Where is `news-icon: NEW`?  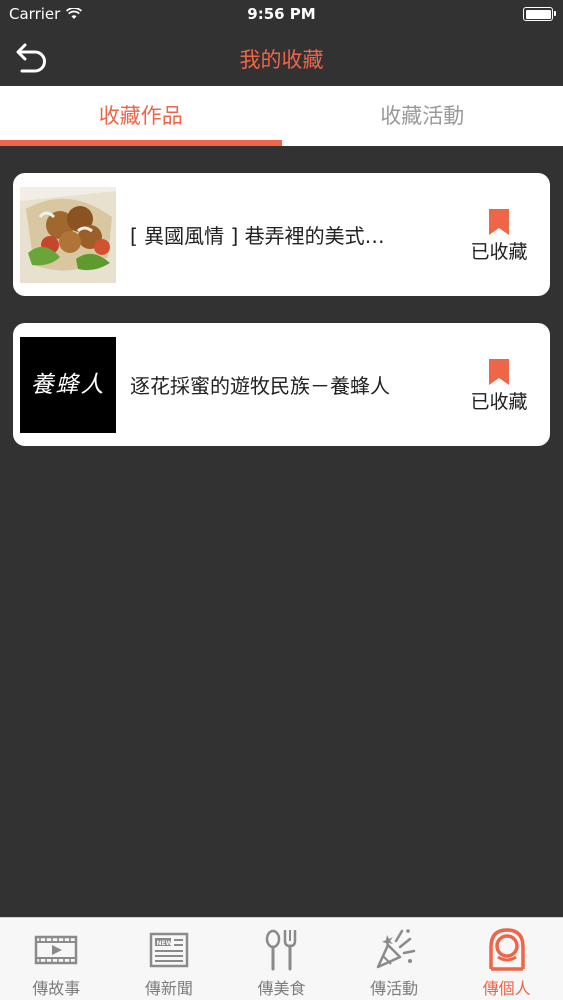 news-icon: NEW is located at coordinates (169, 950).